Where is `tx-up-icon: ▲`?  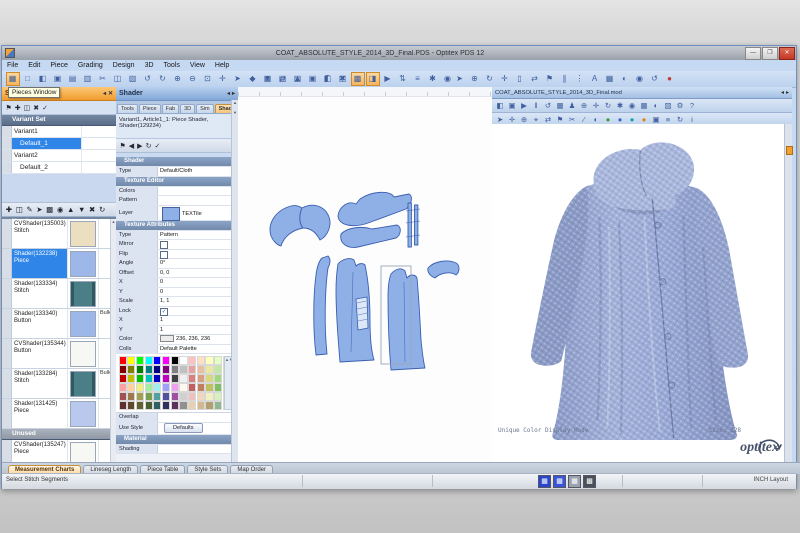 tx-up-icon: ▲ is located at coordinates (70, 209).